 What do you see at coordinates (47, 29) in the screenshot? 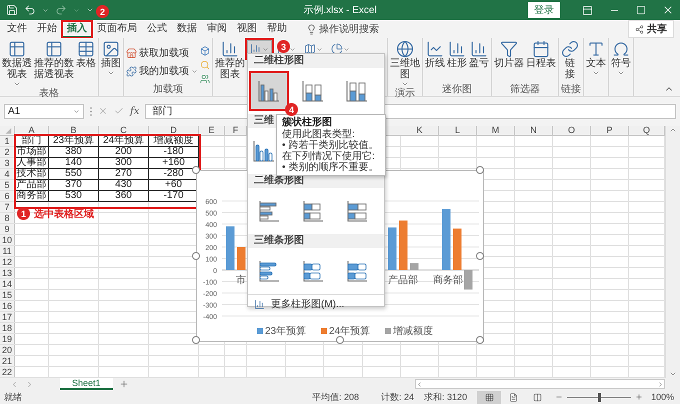
I see `ribbon-tab: 开始` at bounding box center [47, 29].